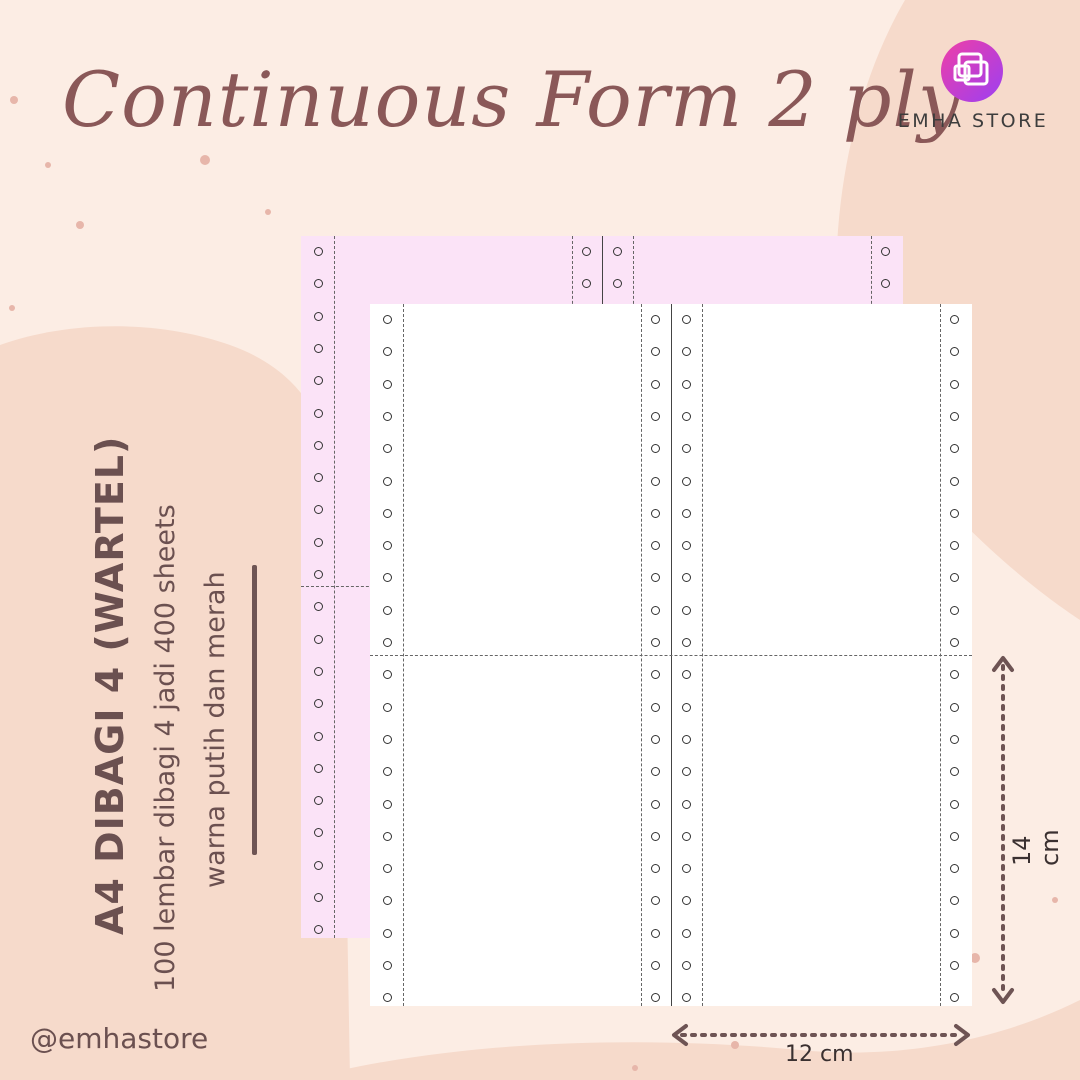 Image resolution: width=1080 pixels, height=1080 pixels. I want to click on detail-line-1: 100 lembar dibagi 4 jadi 400 sheets, so click(165, 748).